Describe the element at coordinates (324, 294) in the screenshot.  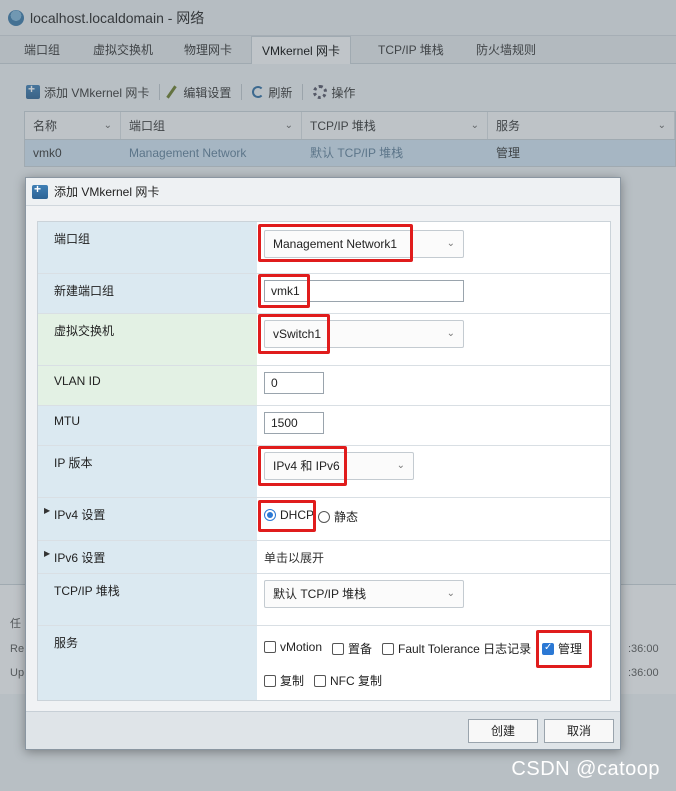
I see `row-new-portgroup: 新建端口组 vmk1` at that location.